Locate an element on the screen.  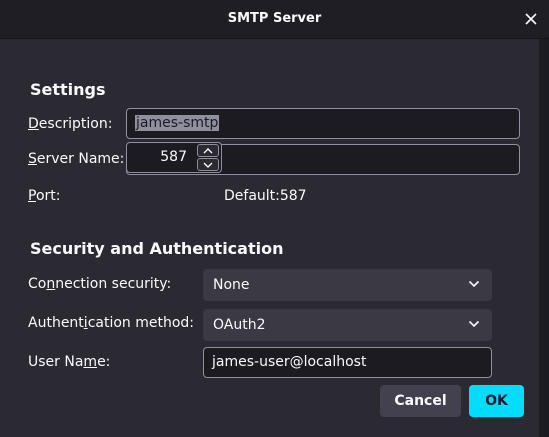
close-icon is located at coordinates (531, 19).